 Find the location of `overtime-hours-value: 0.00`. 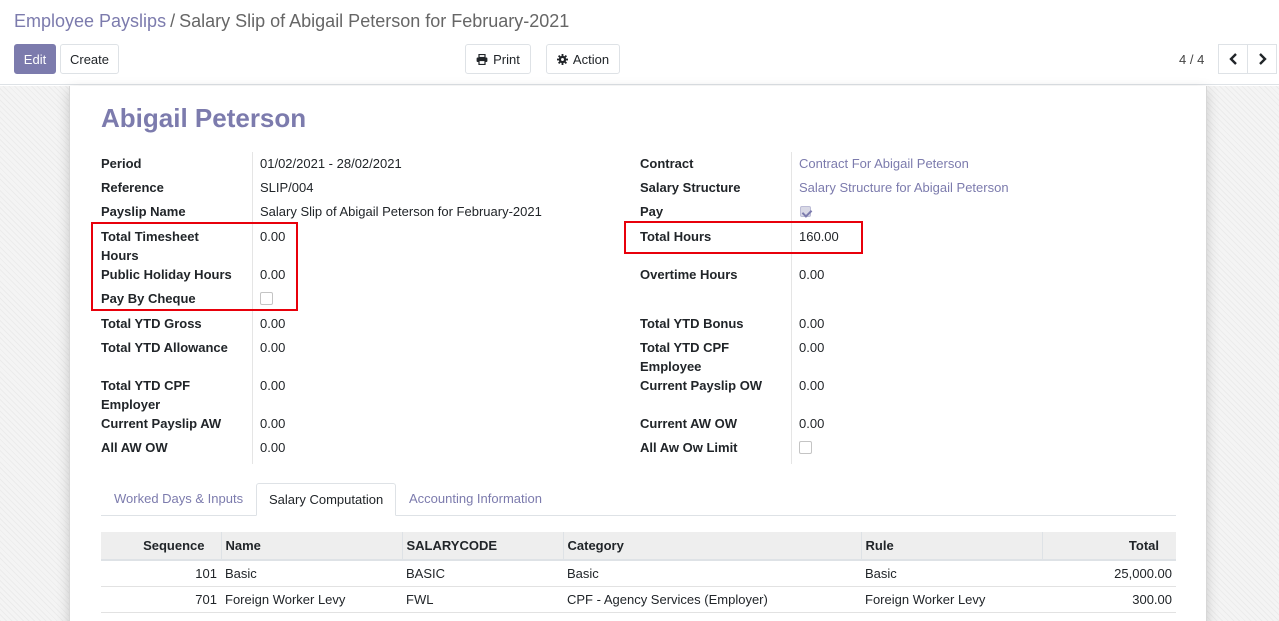

overtime-hours-value: 0.00 is located at coordinates (812, 274).